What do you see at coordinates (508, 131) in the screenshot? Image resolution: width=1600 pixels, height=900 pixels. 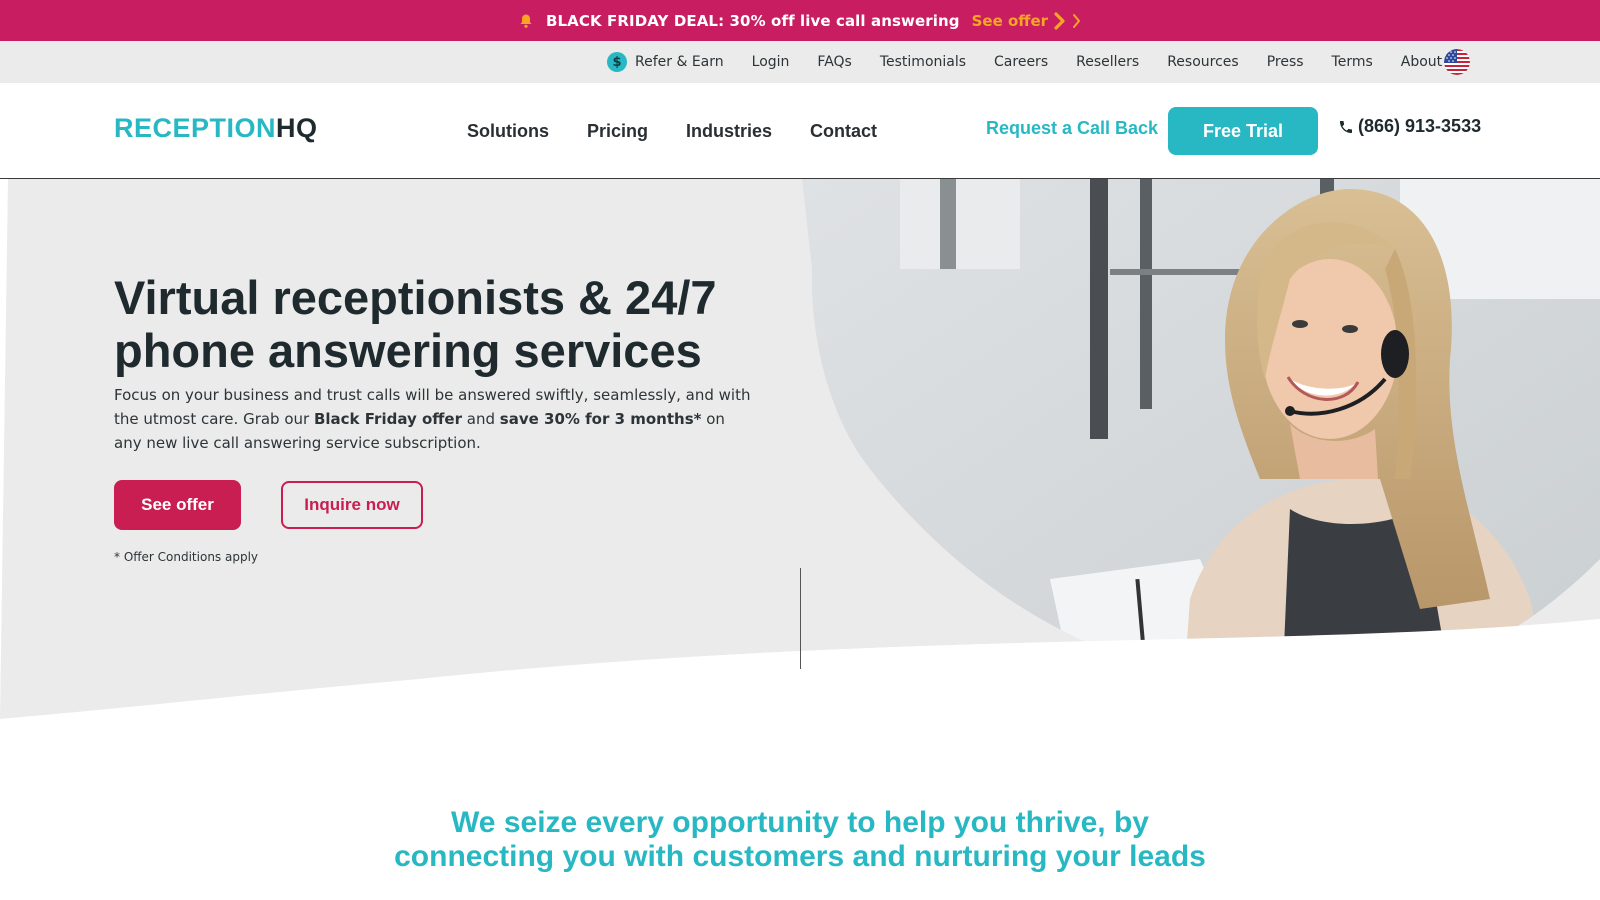 I see `nav-solutions: Solutions` at bounding box center [508, 131].